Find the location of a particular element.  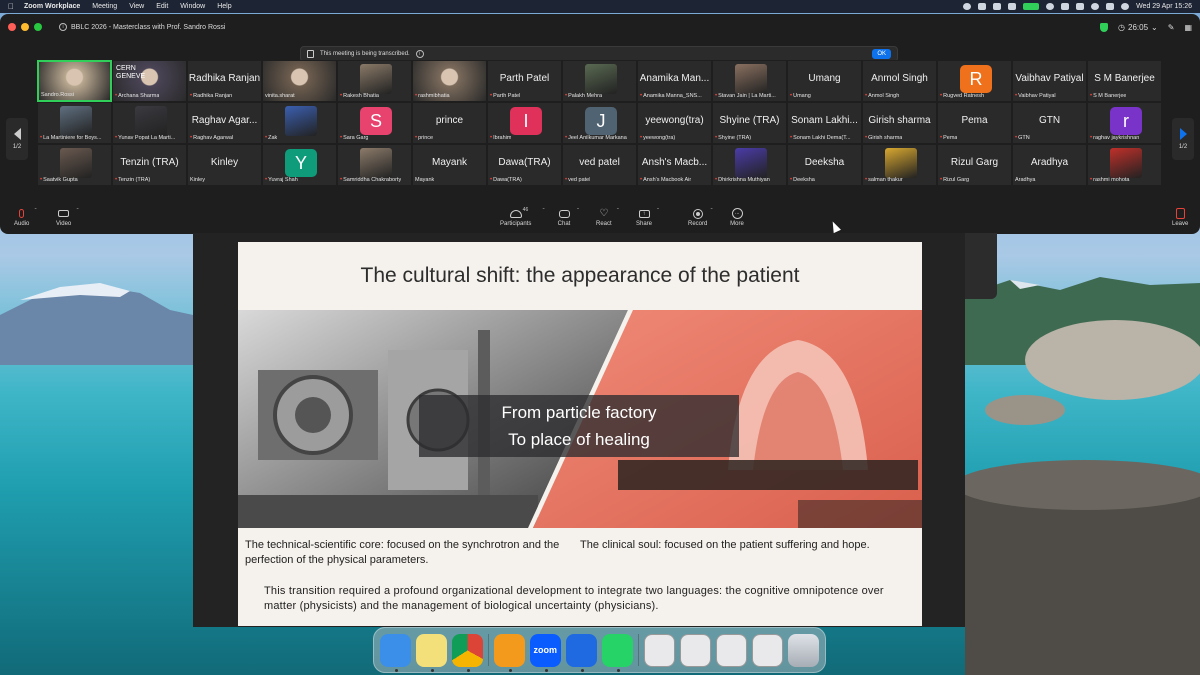

menu-help: Help is located at coordinates (224, 6).